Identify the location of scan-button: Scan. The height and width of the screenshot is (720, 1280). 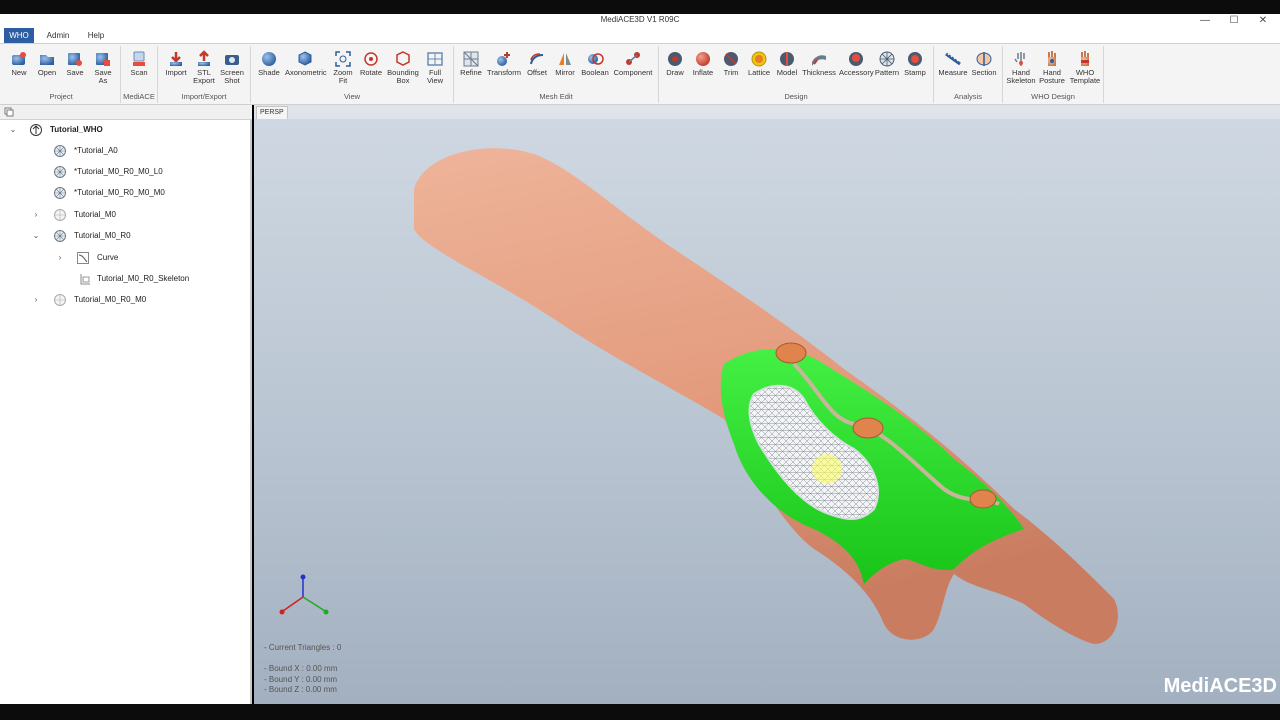
(139, 70).